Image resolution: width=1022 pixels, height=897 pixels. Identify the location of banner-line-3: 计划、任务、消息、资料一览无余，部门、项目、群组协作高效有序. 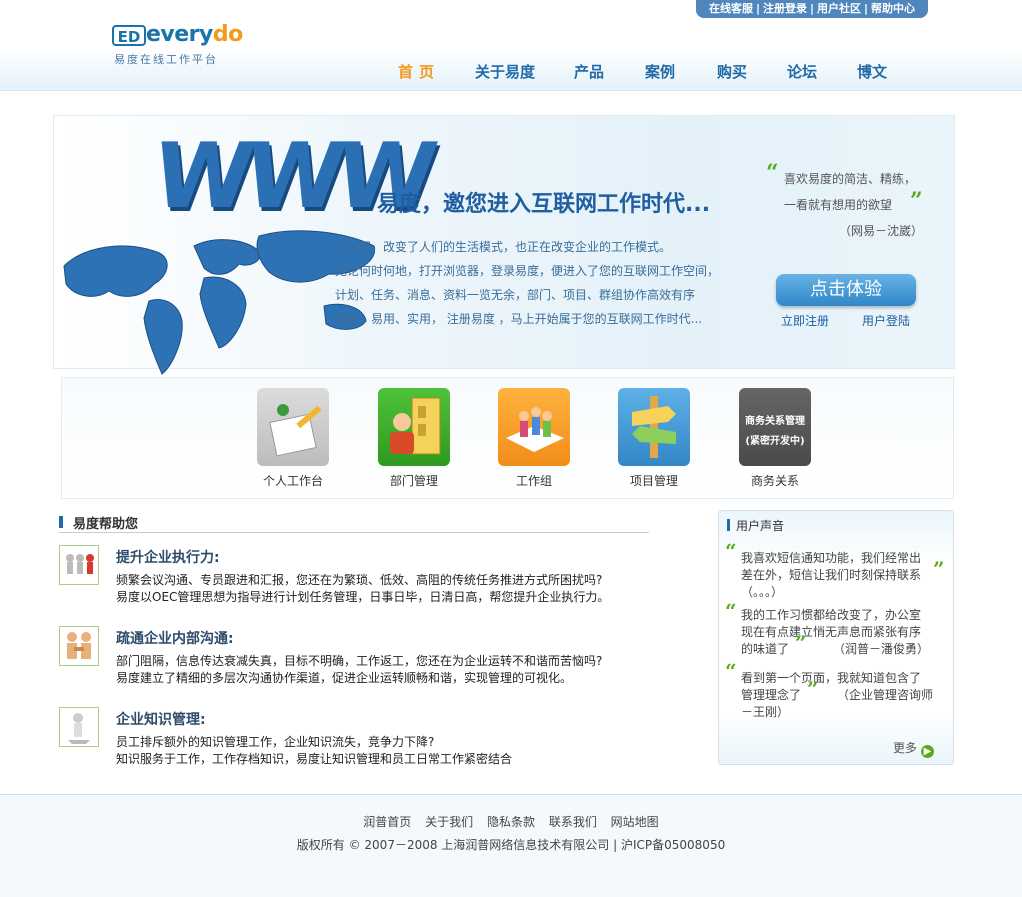
(515, 295).